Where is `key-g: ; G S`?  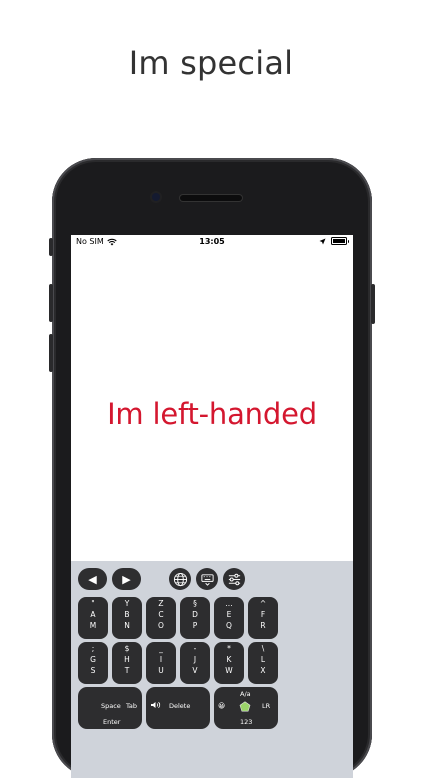 key-g: ; G S is located at coordinates (93, 663).